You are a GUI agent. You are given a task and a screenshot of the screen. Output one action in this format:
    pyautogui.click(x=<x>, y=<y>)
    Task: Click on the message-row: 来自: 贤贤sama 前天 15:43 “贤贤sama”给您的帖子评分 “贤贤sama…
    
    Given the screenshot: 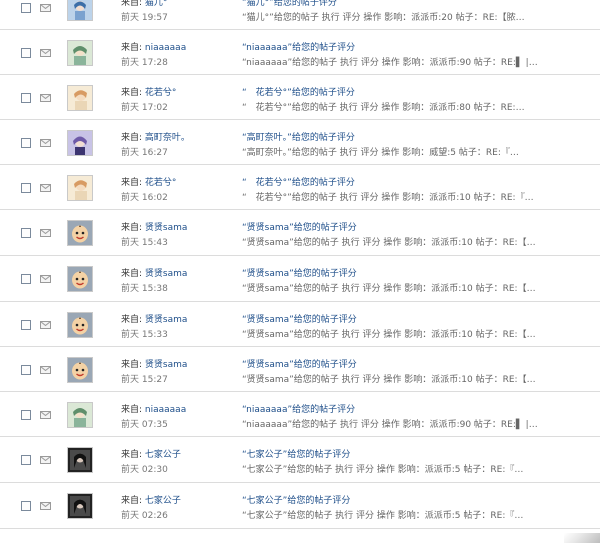 What is the action you would take?
    pyautogui.click(x=300, y=233)
    